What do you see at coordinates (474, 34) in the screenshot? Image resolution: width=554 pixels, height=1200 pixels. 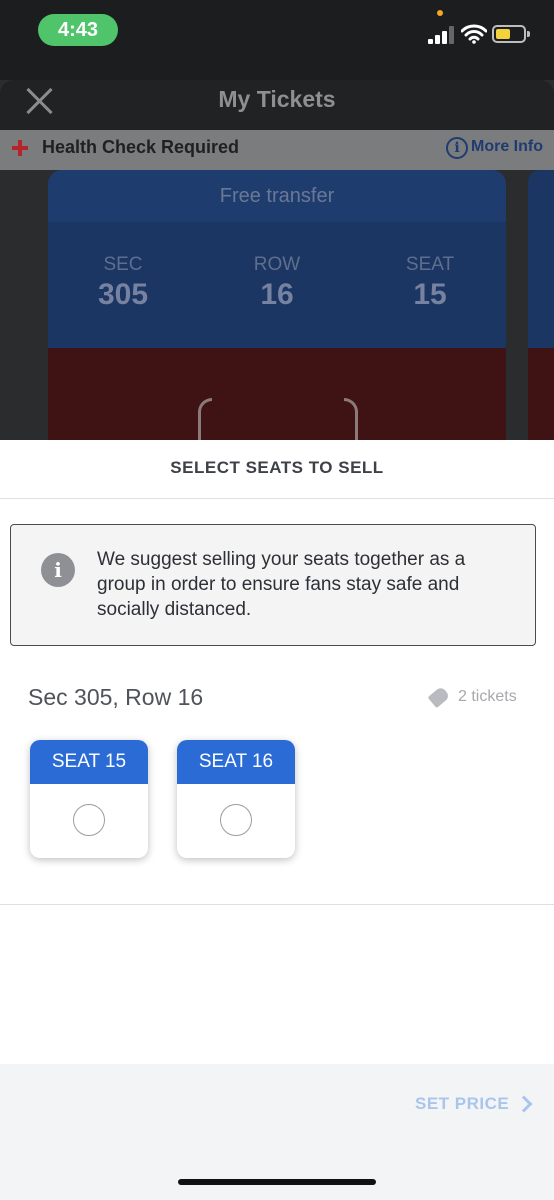 I see `wifi-icon` at bounding box center [474, 34].